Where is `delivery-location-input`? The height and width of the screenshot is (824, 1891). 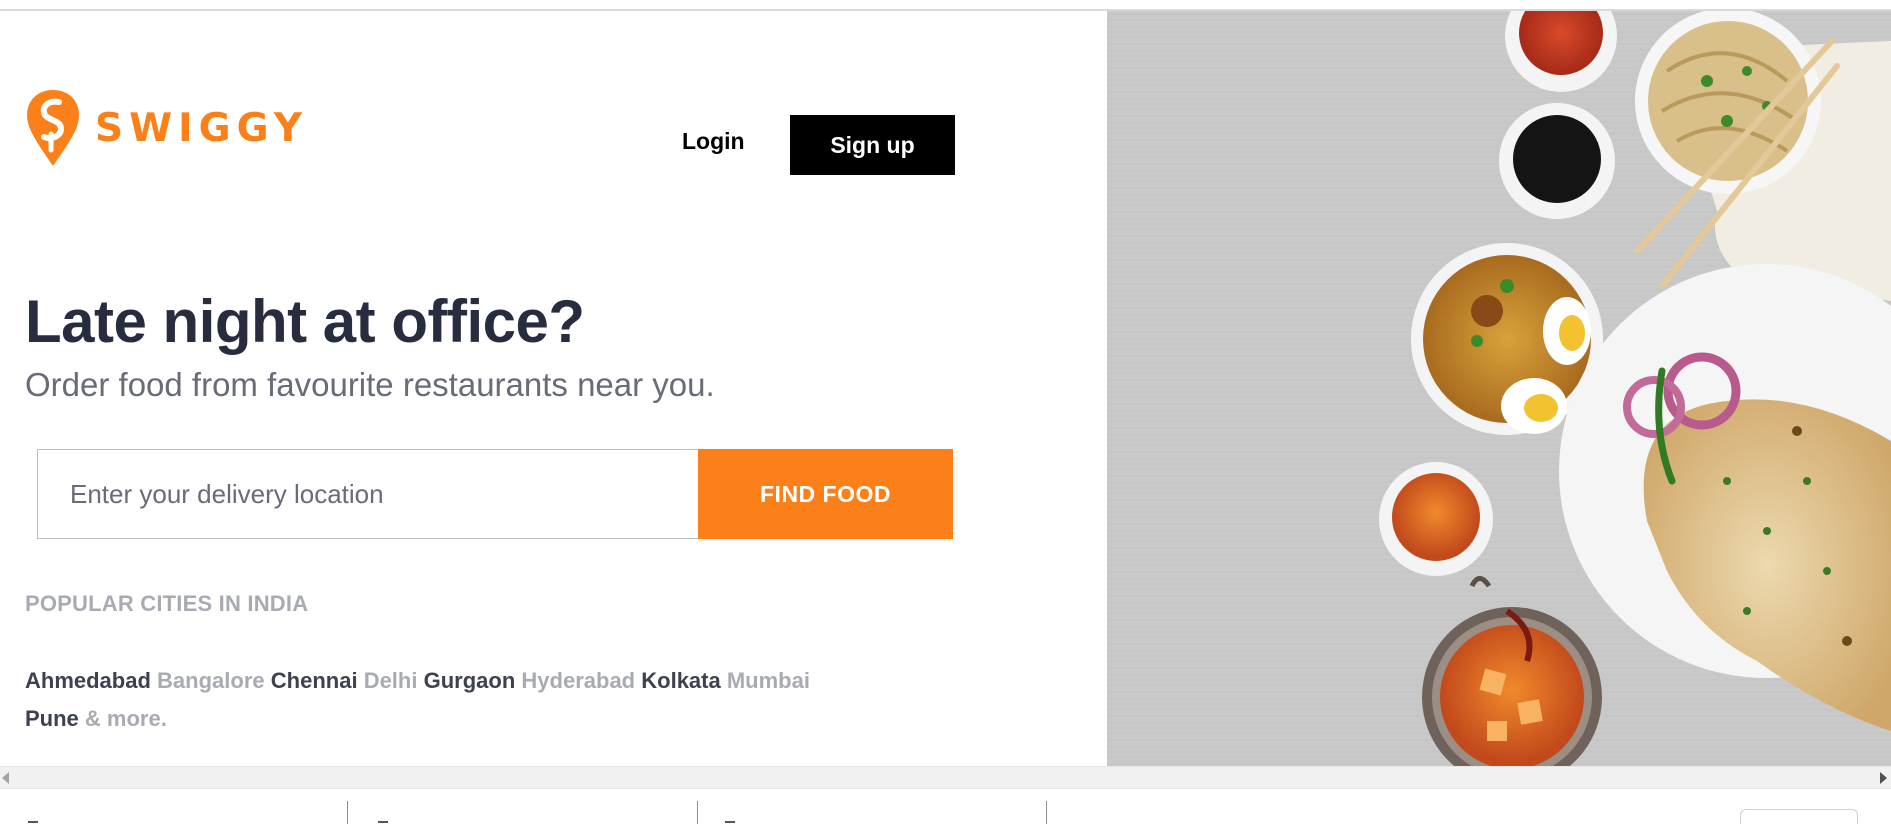 delivery-location-input is located at coordinates (367, 494).